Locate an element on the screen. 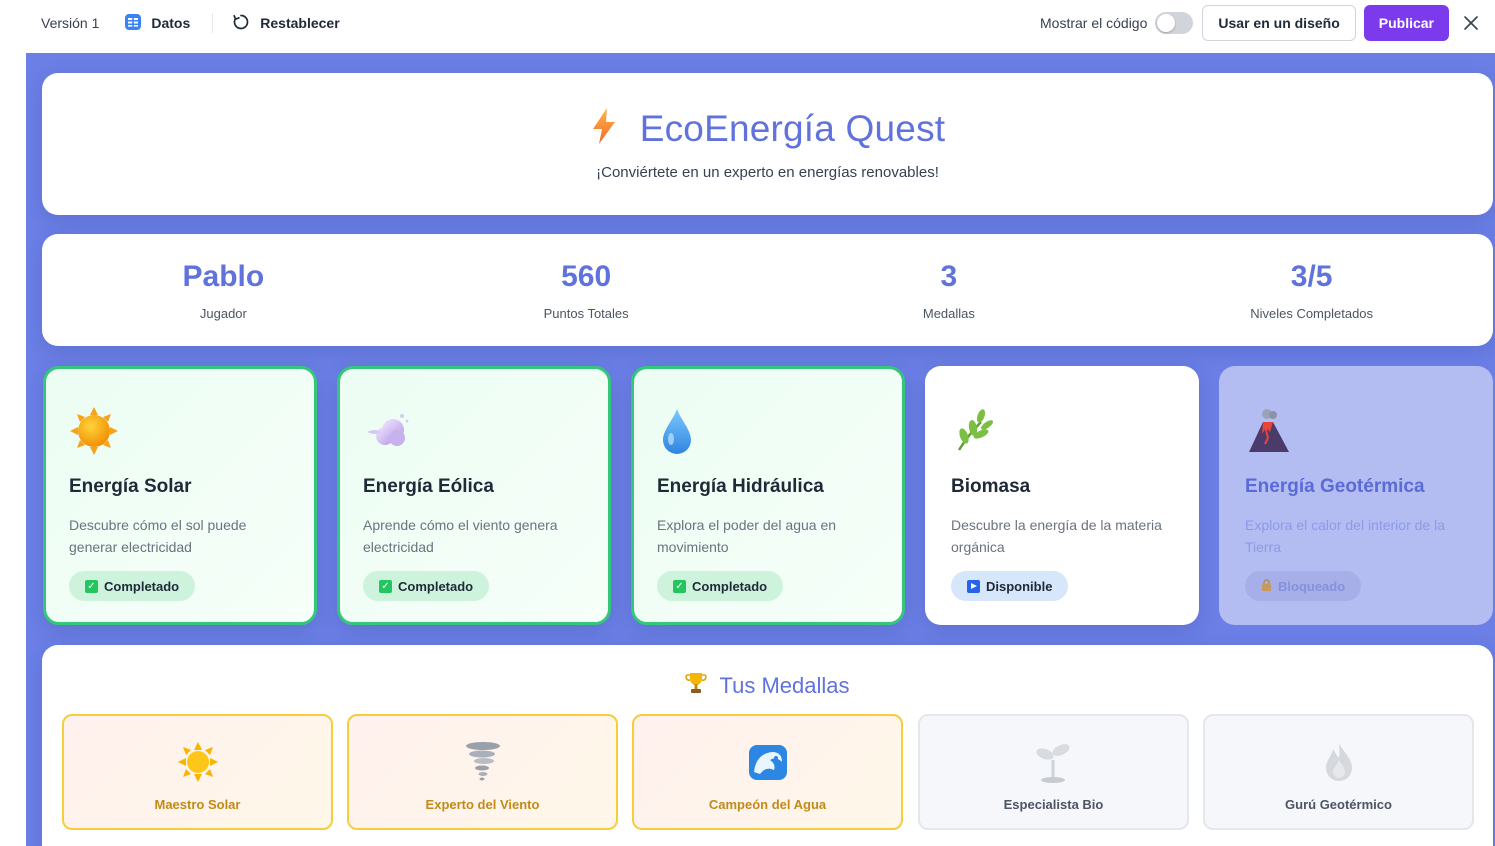  medal-card: Campeón del Agua is located at coordinates (767, 772).